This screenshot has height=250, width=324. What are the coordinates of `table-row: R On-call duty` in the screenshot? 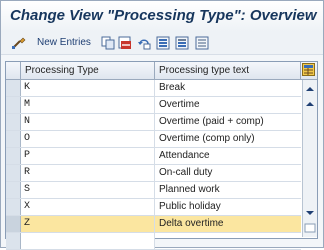 It's located at (153, 173).